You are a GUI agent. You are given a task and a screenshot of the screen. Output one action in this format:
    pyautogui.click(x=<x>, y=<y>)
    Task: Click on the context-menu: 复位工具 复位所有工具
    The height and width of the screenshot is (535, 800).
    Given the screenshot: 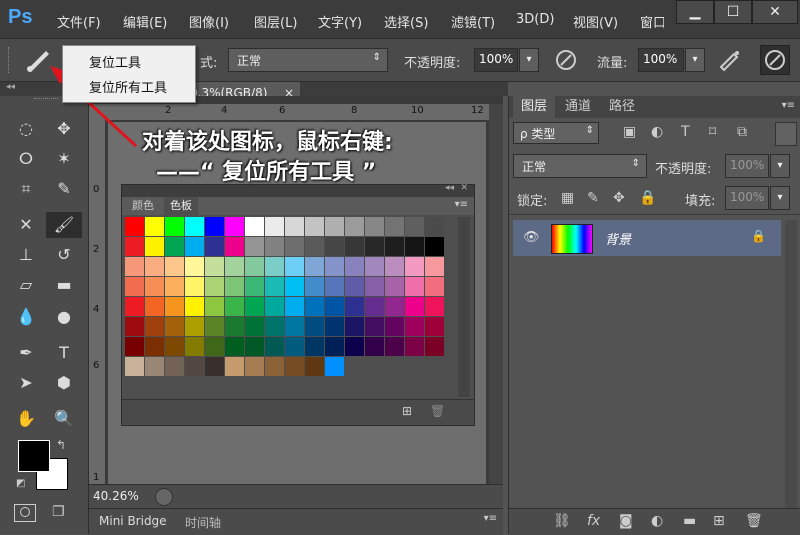 What is the action you would take?
    pyautogui.click(x=129, y=74)
    